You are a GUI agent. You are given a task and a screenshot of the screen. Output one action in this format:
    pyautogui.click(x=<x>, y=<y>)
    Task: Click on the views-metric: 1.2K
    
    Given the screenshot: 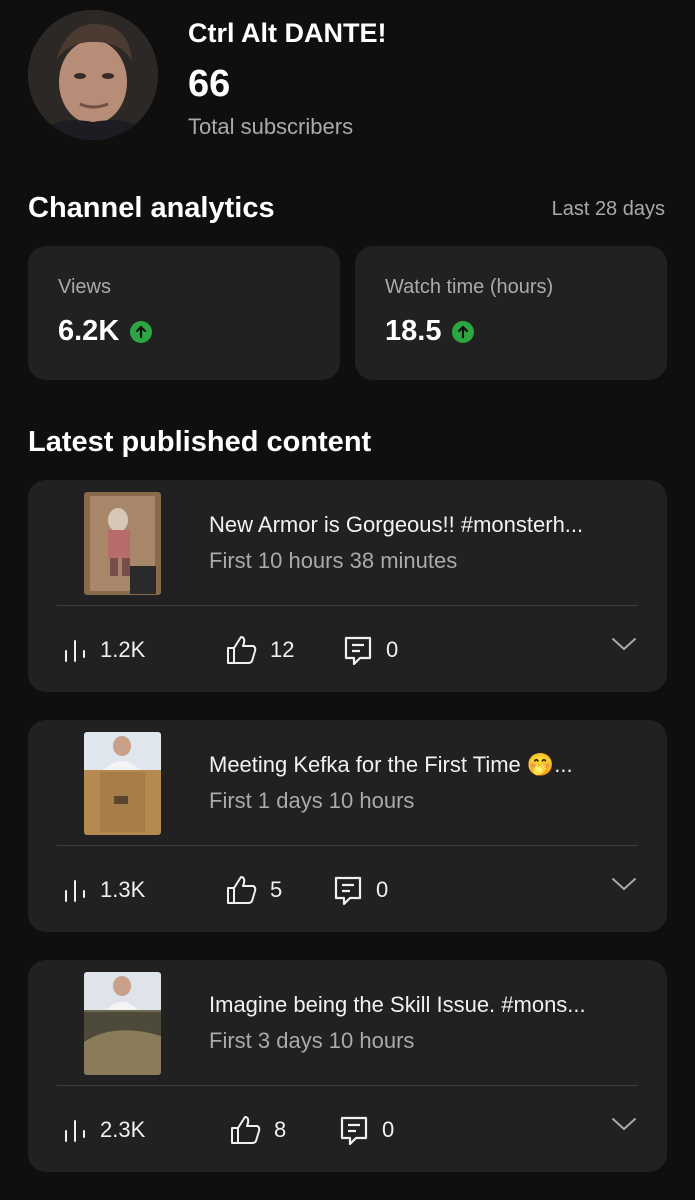 What is the action you would take?
    pyautogui.click(x=103, y=650)
    